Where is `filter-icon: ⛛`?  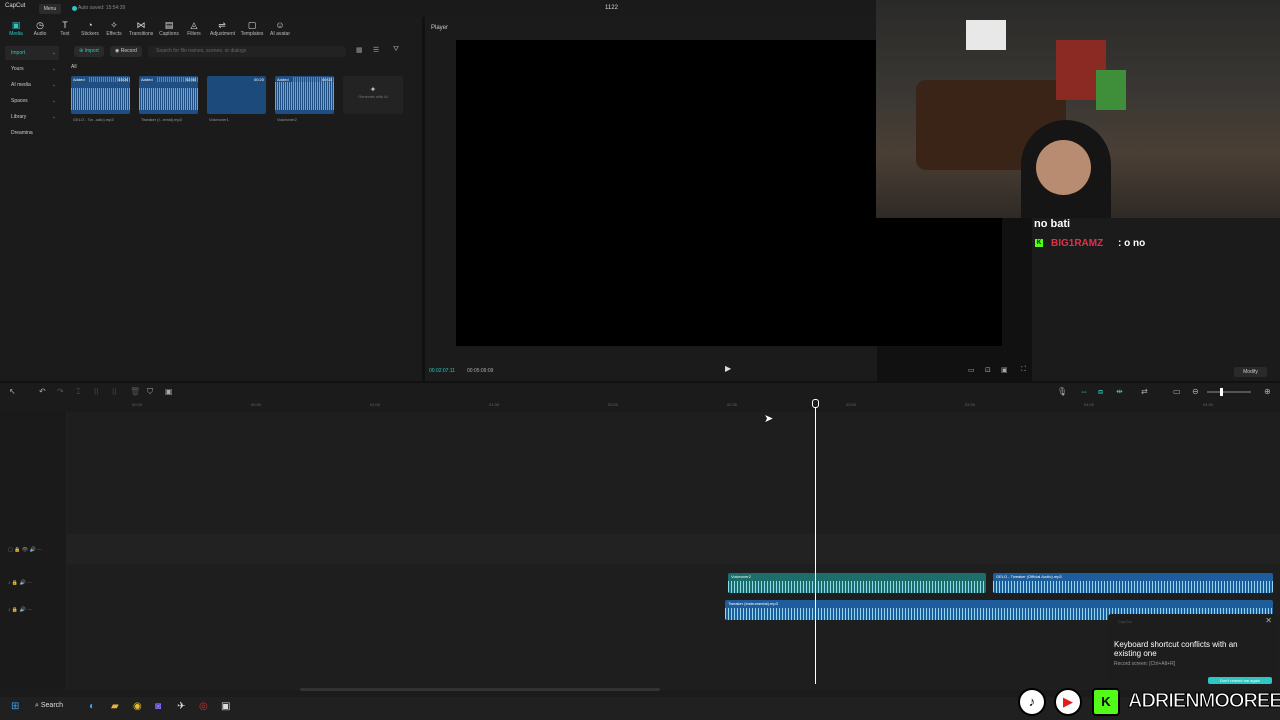 filter-icon: ⛛ is located at coordinates (396, 50).